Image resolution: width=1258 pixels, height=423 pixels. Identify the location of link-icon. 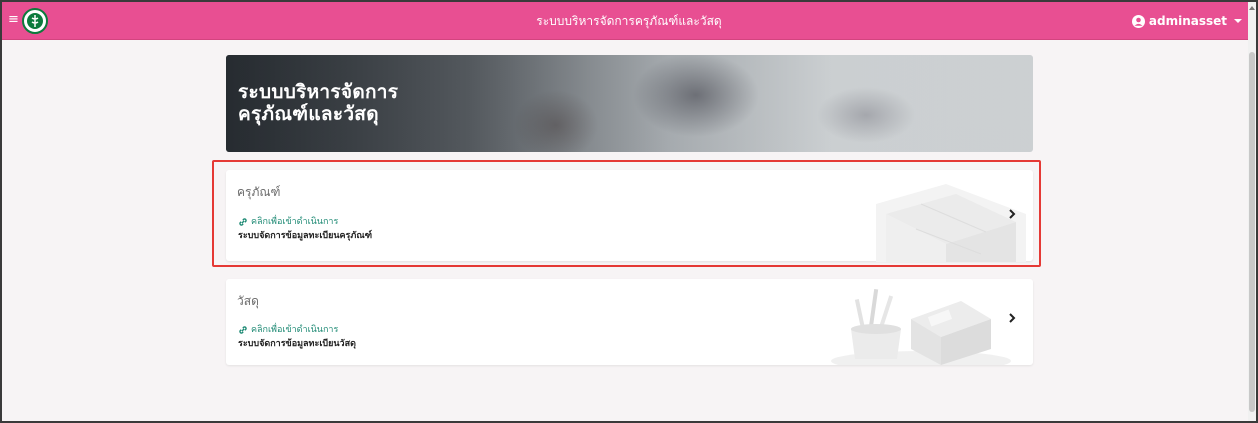
(243, 330).